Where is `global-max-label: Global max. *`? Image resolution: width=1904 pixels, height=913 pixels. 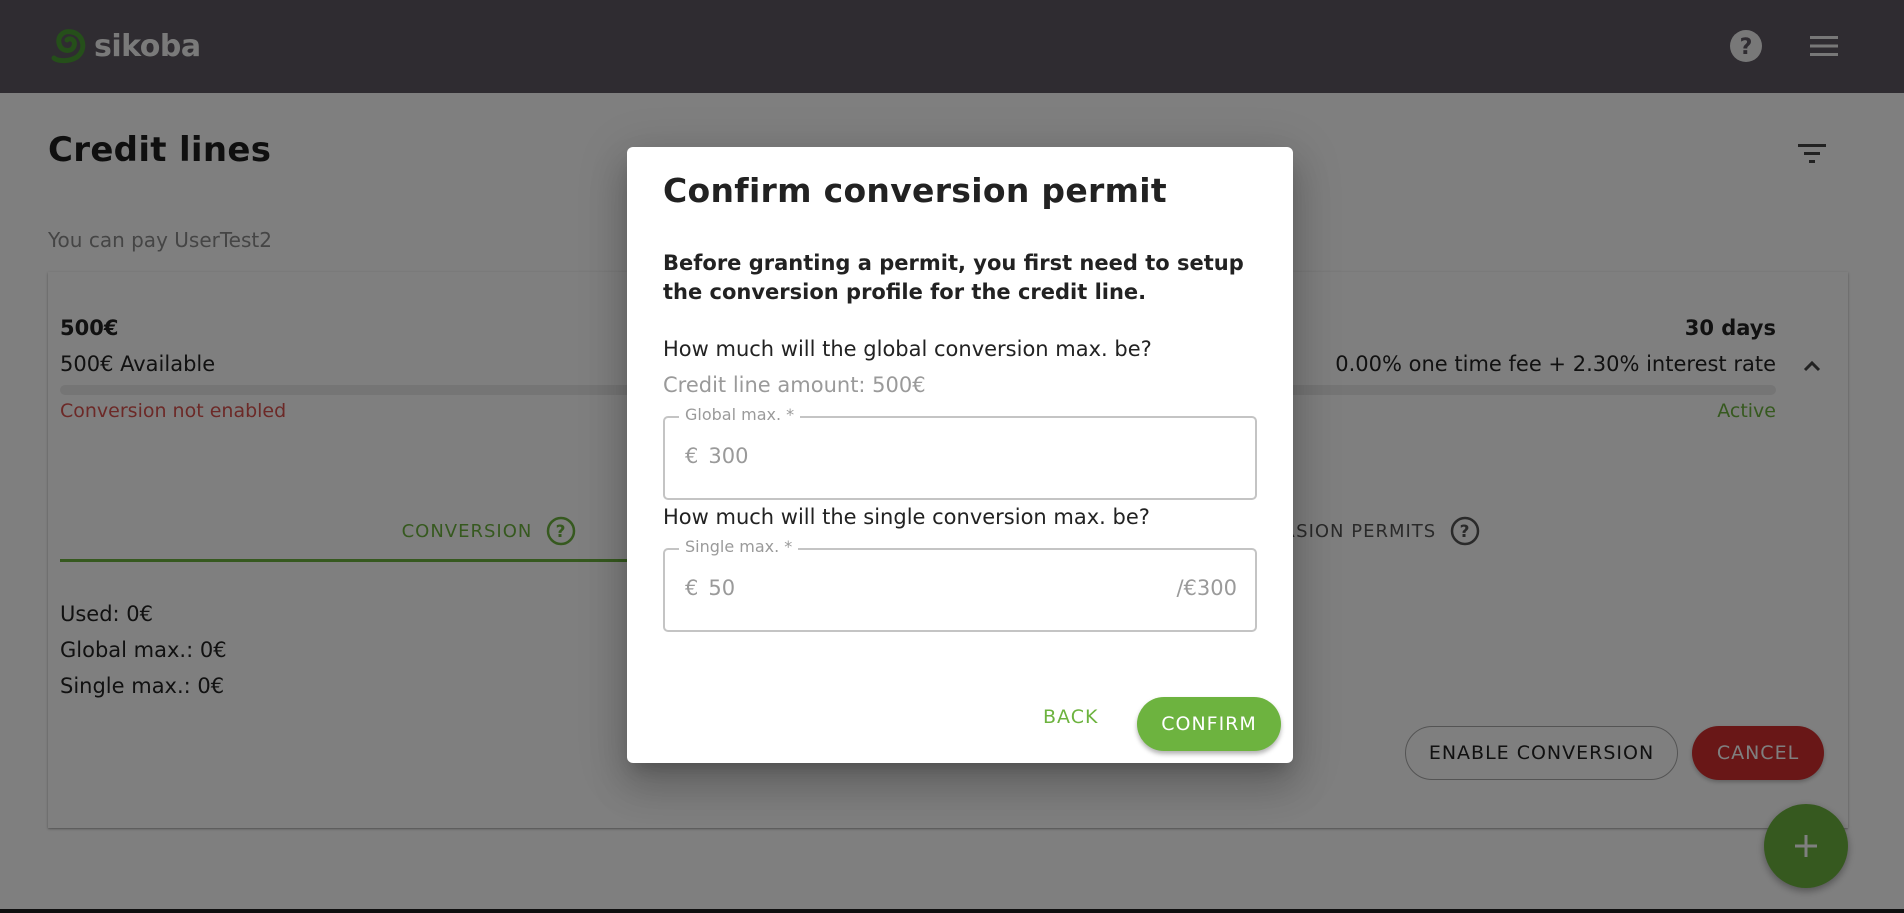 global-max-label: Global max. * is located at coordinates (740, 414).